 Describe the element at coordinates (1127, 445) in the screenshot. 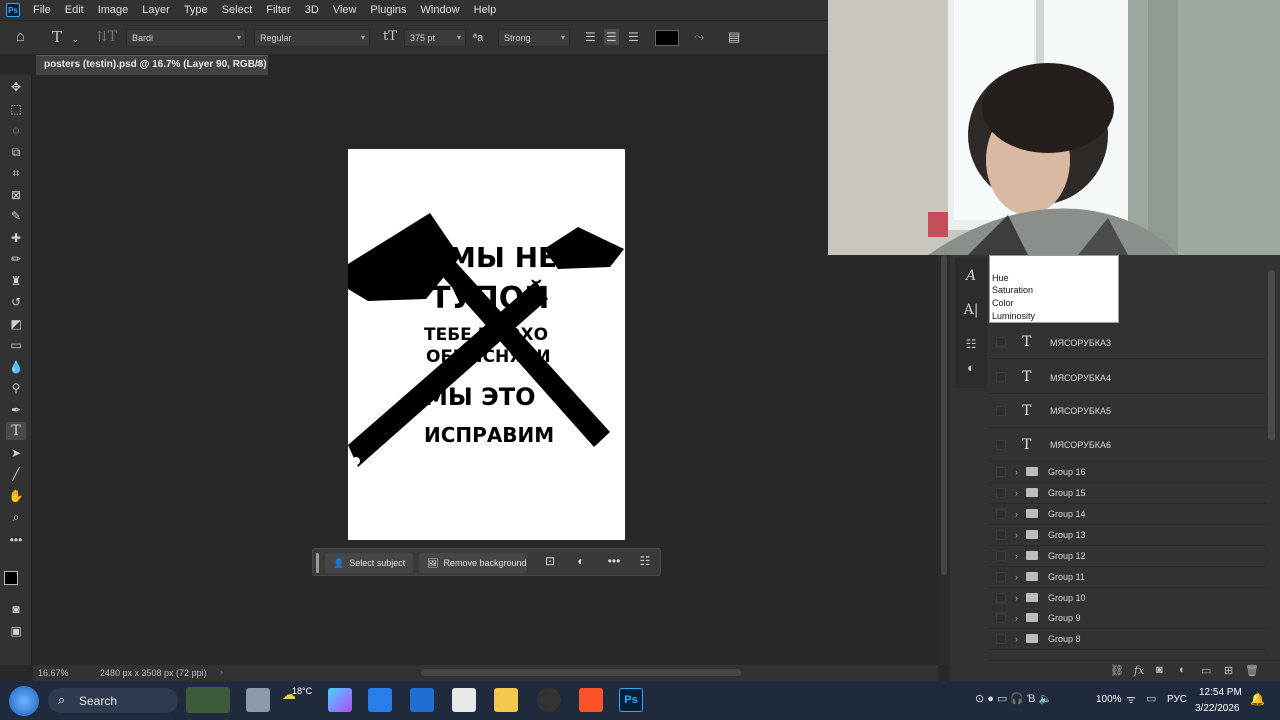

I see `layer-row: T МЯСОРУБКА6` at that location.